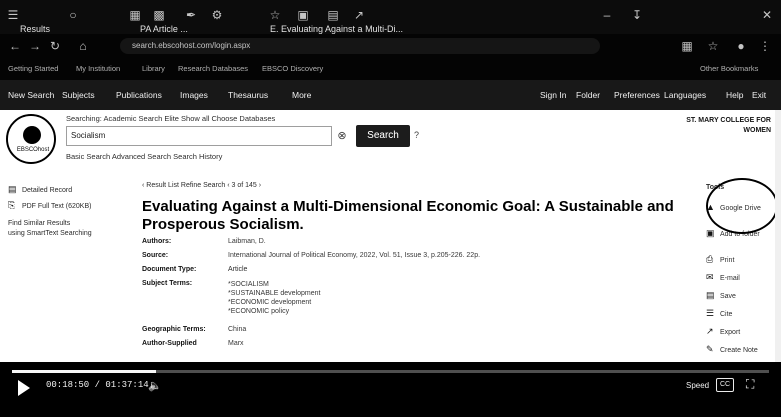 Image resolution: width=781 pixels, height=417 pixels. I want to click on nav-thesaurus: Thesaurus, so click(248, 95).